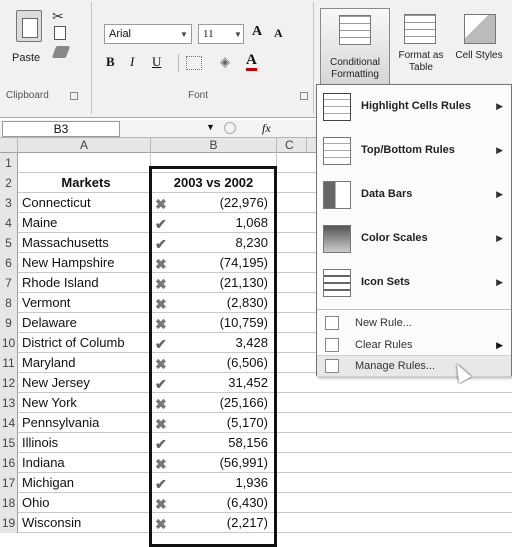  What do you see at coordinates (421, 62) in the screenshot?
I see `format-as-table-label: Format as Table` at bounding box center [421, 62].